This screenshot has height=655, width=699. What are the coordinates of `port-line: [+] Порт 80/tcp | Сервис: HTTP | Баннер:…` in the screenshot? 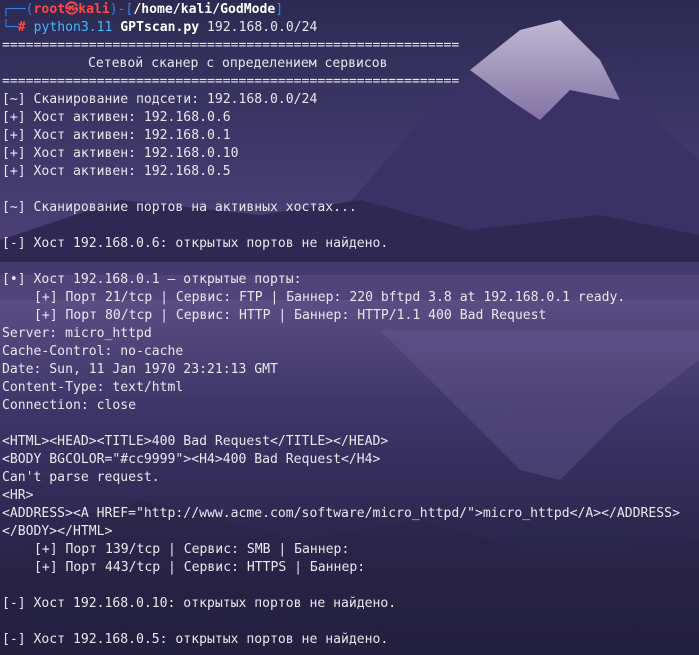 It's located at (290, 315).